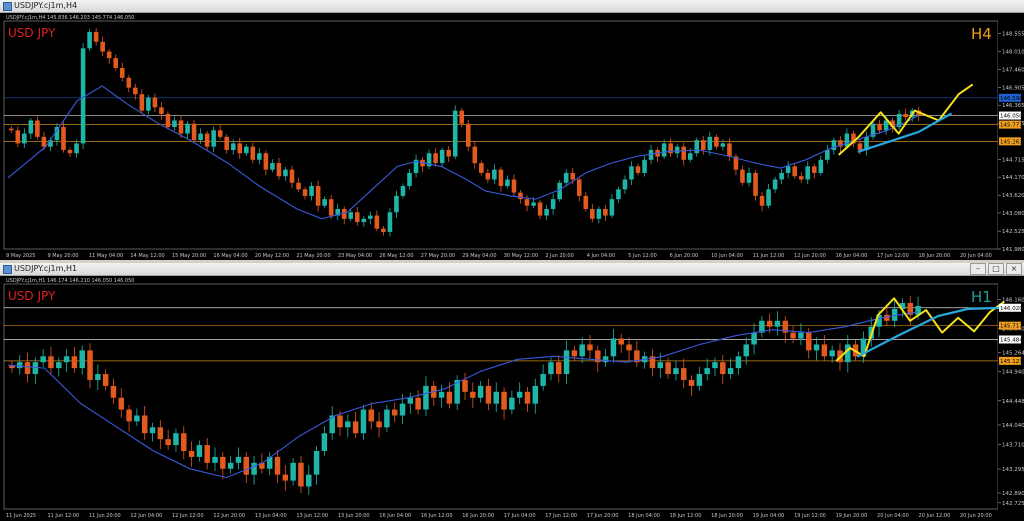 The height and width of the screenshot is (521, 1024). I want to click on x-tick-label: 16 Jun 12:00, so click(437, 516).